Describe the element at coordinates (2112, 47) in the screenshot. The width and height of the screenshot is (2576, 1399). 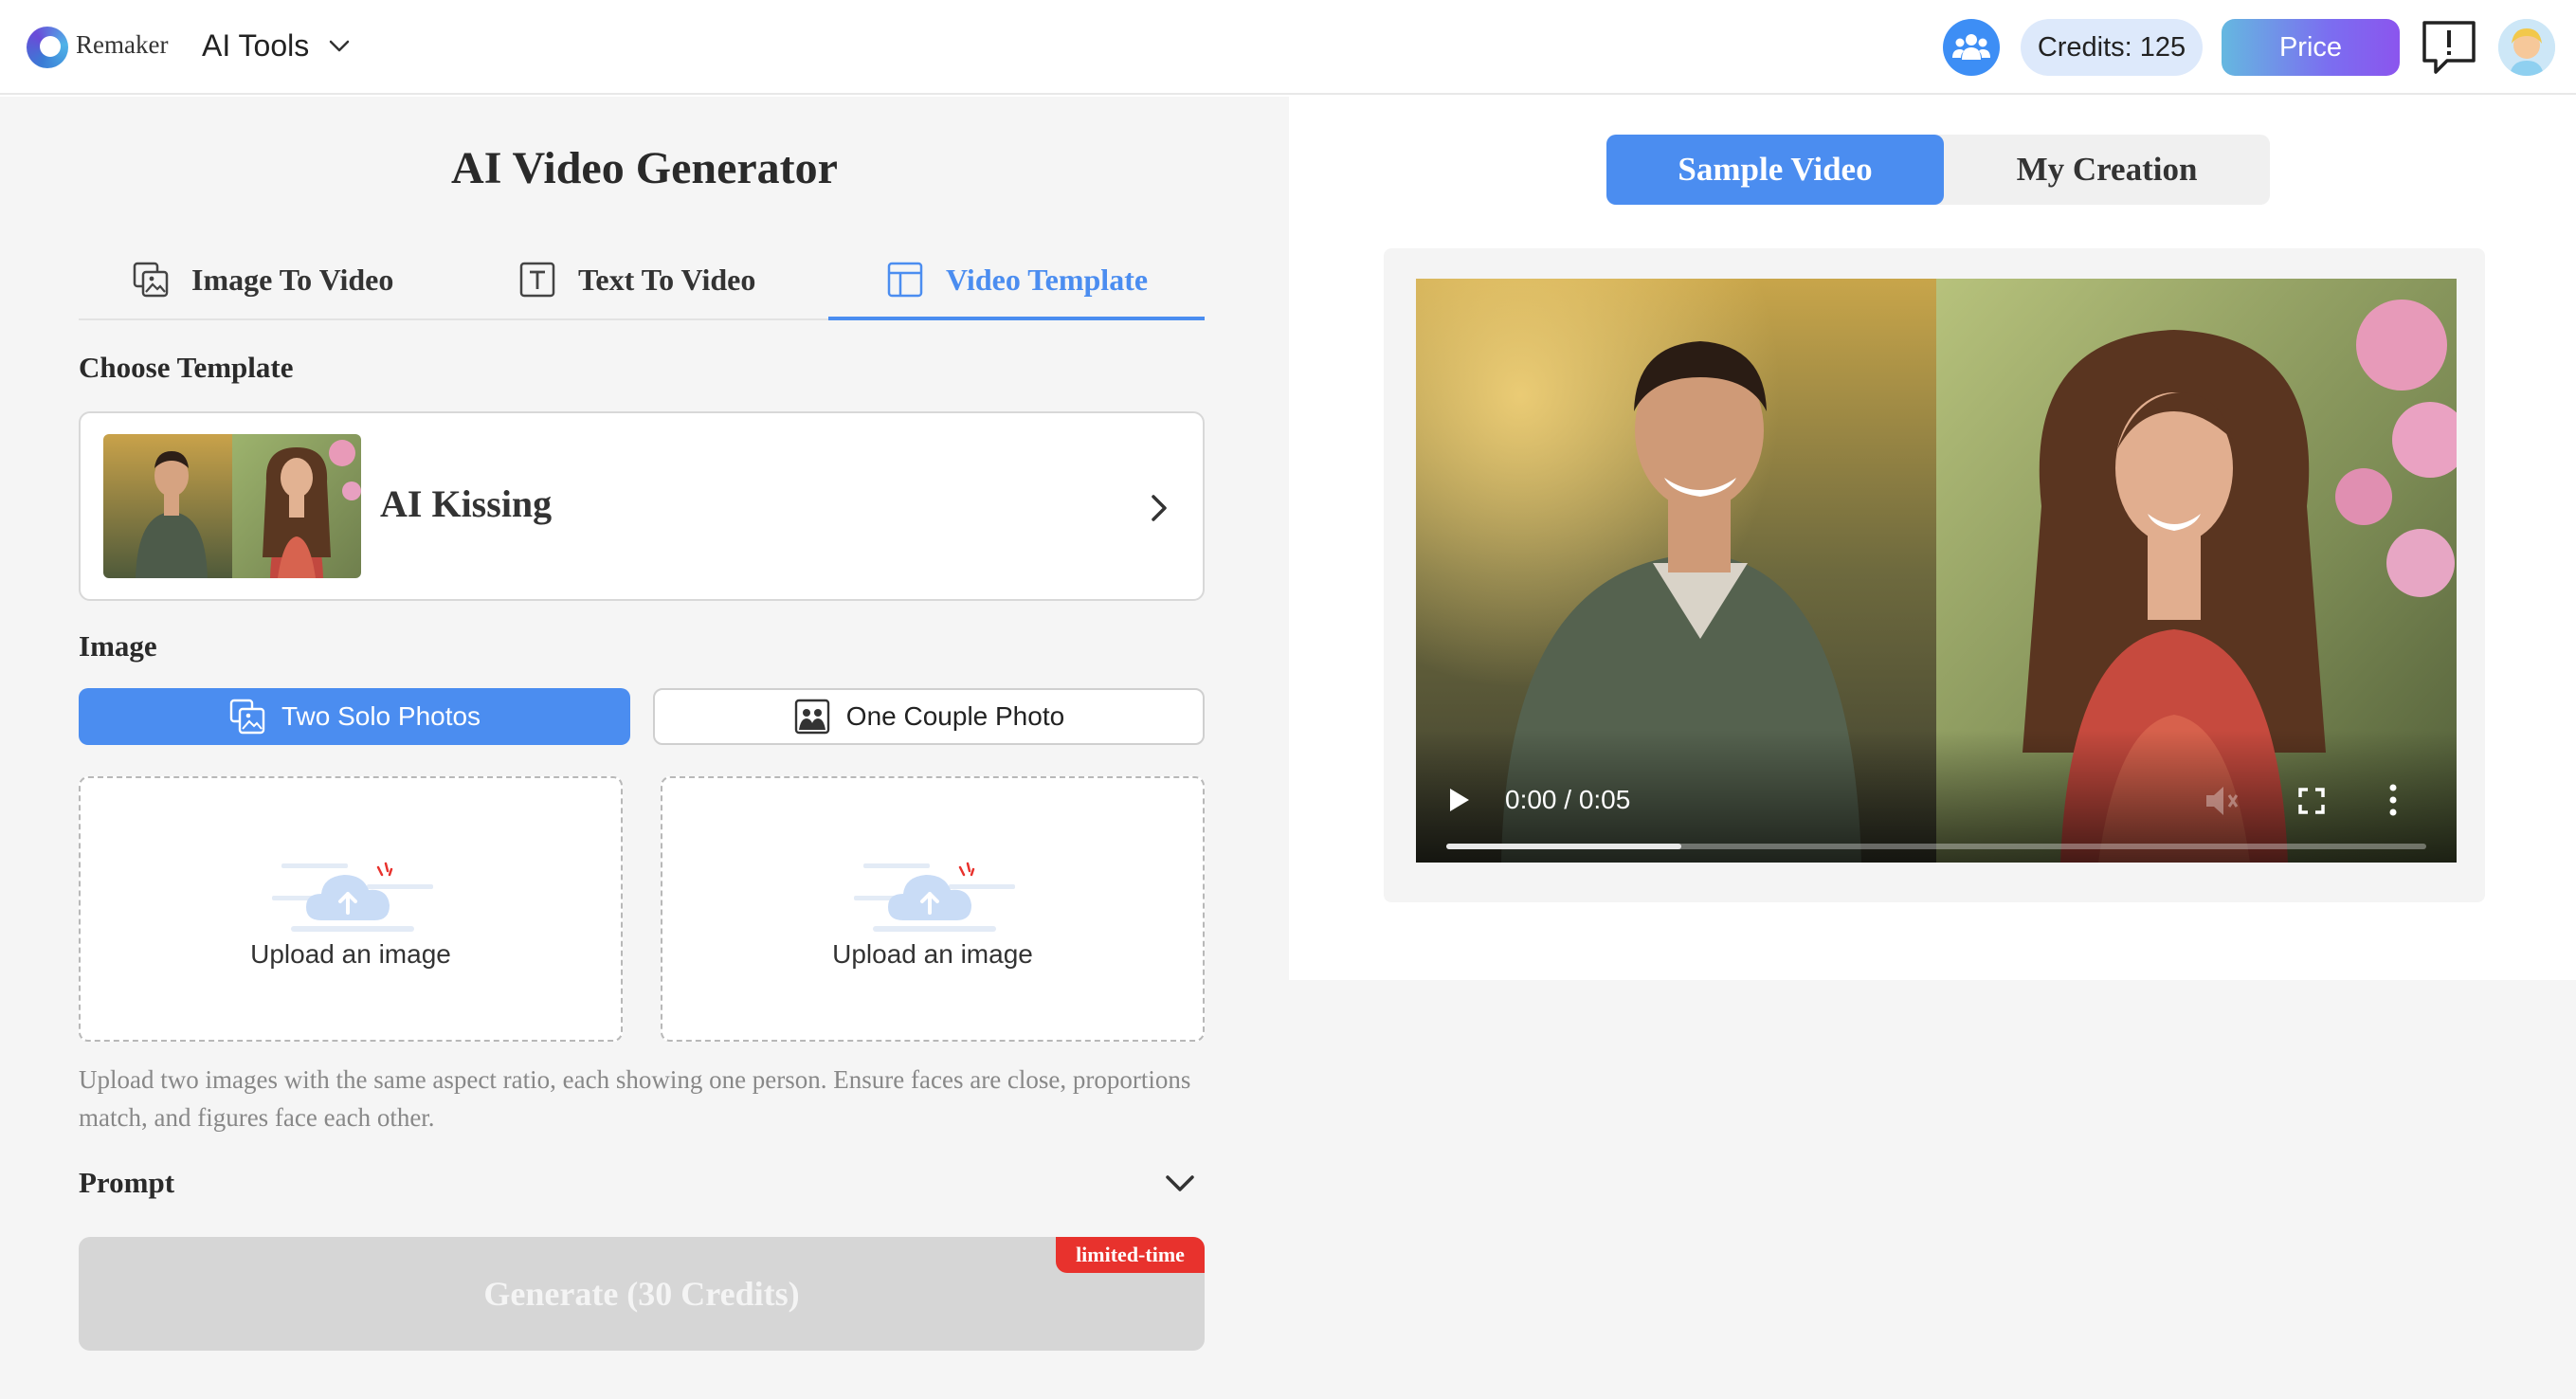
I see `credits-badge: Credits: 125` at that location.